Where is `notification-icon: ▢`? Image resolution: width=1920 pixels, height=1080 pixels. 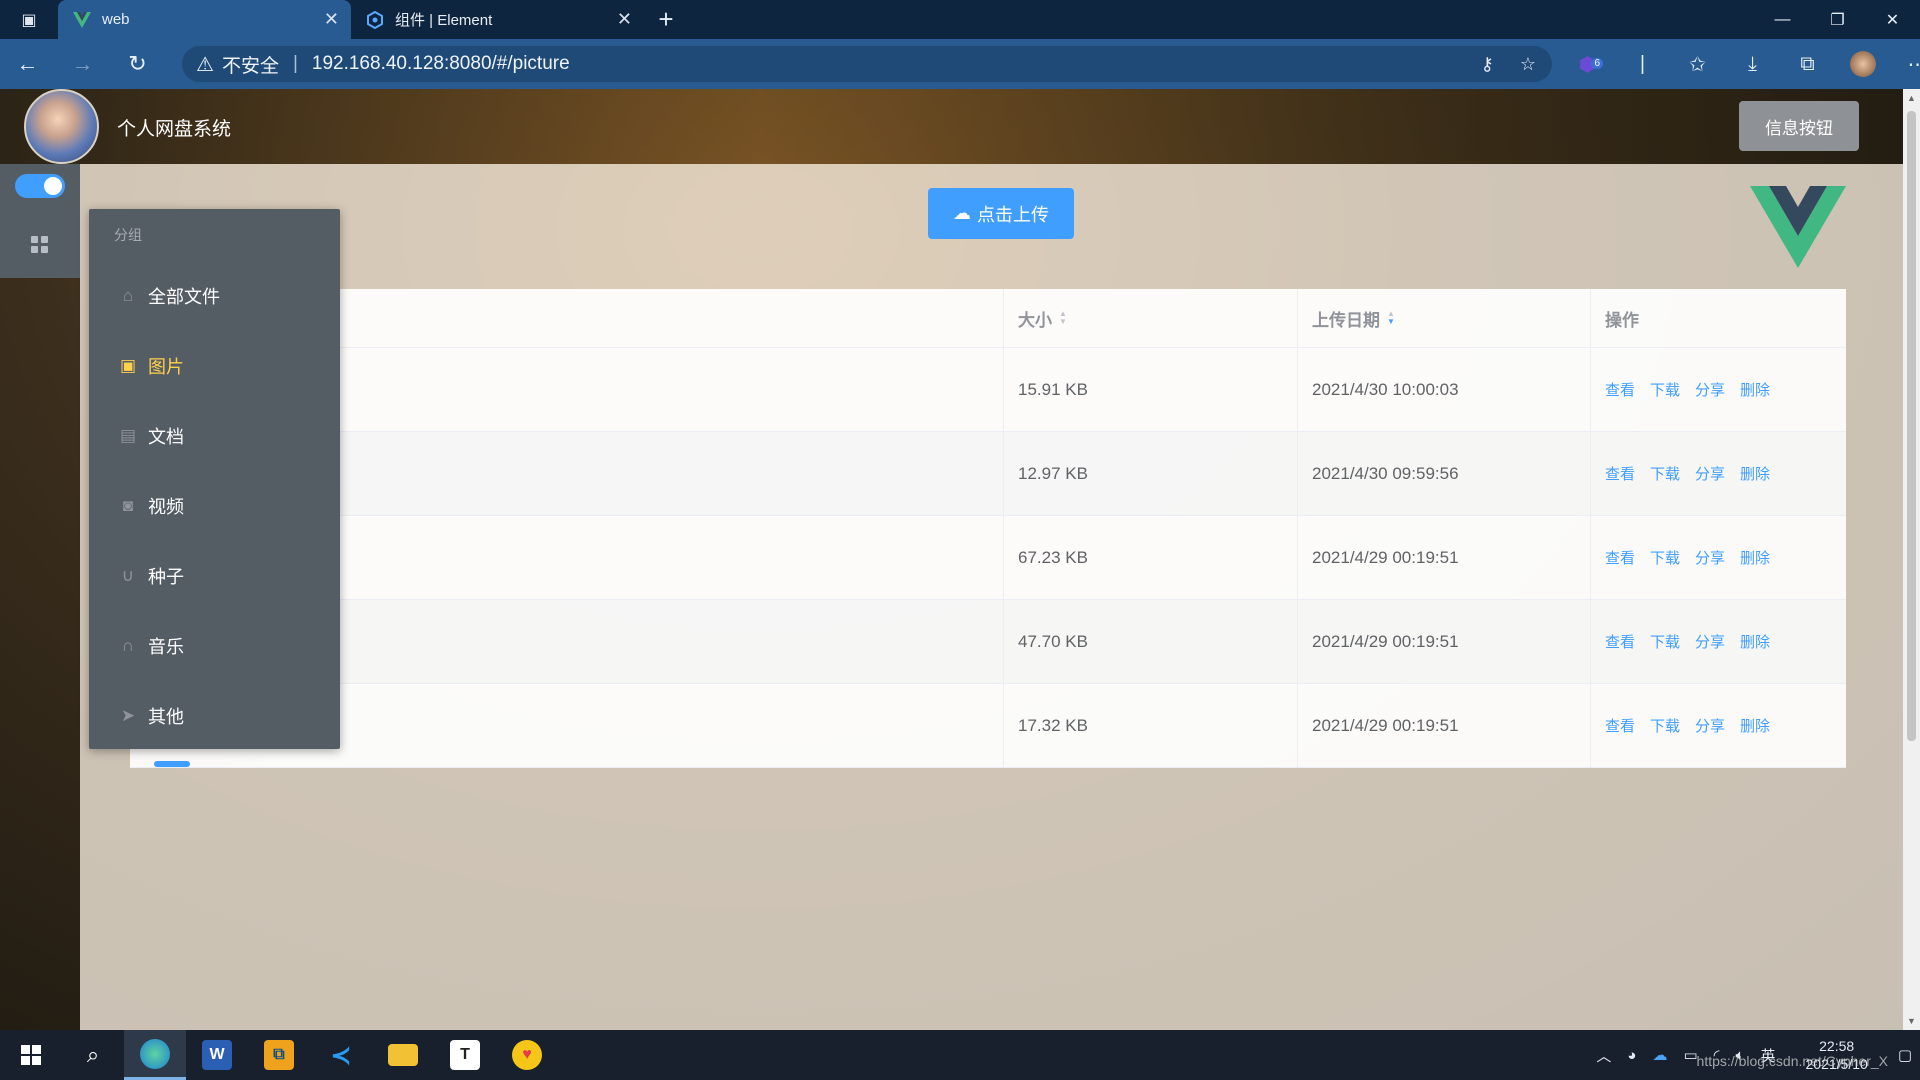 notification-icon: ▢ is located at coordinates (1905, 1055).